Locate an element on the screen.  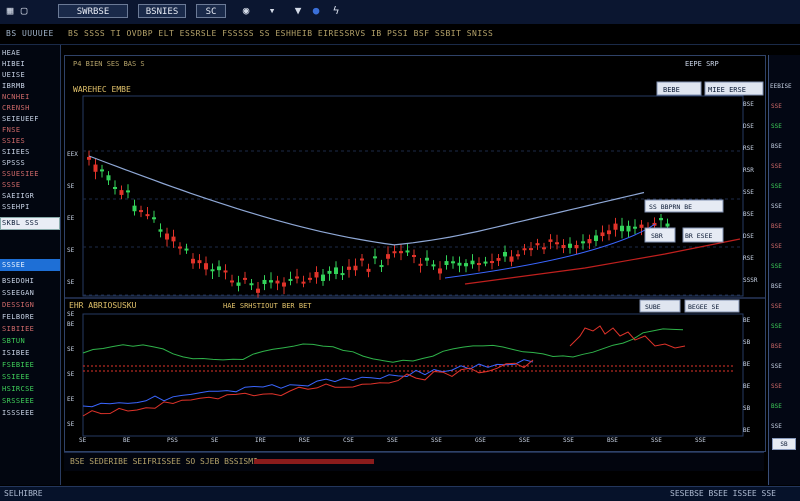
sidebar-item: ISIBEE is located at coordinates (16, 353).